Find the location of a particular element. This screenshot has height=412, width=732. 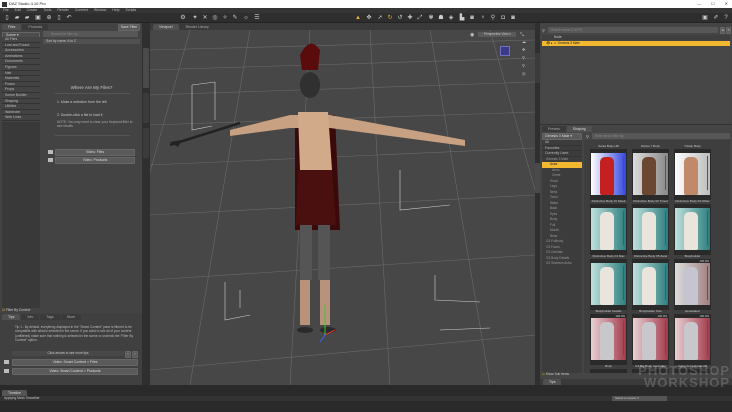

scene-node-row: 👁 ▸ ☺ Genesis 3 Male is located at coordinates (636, 43).